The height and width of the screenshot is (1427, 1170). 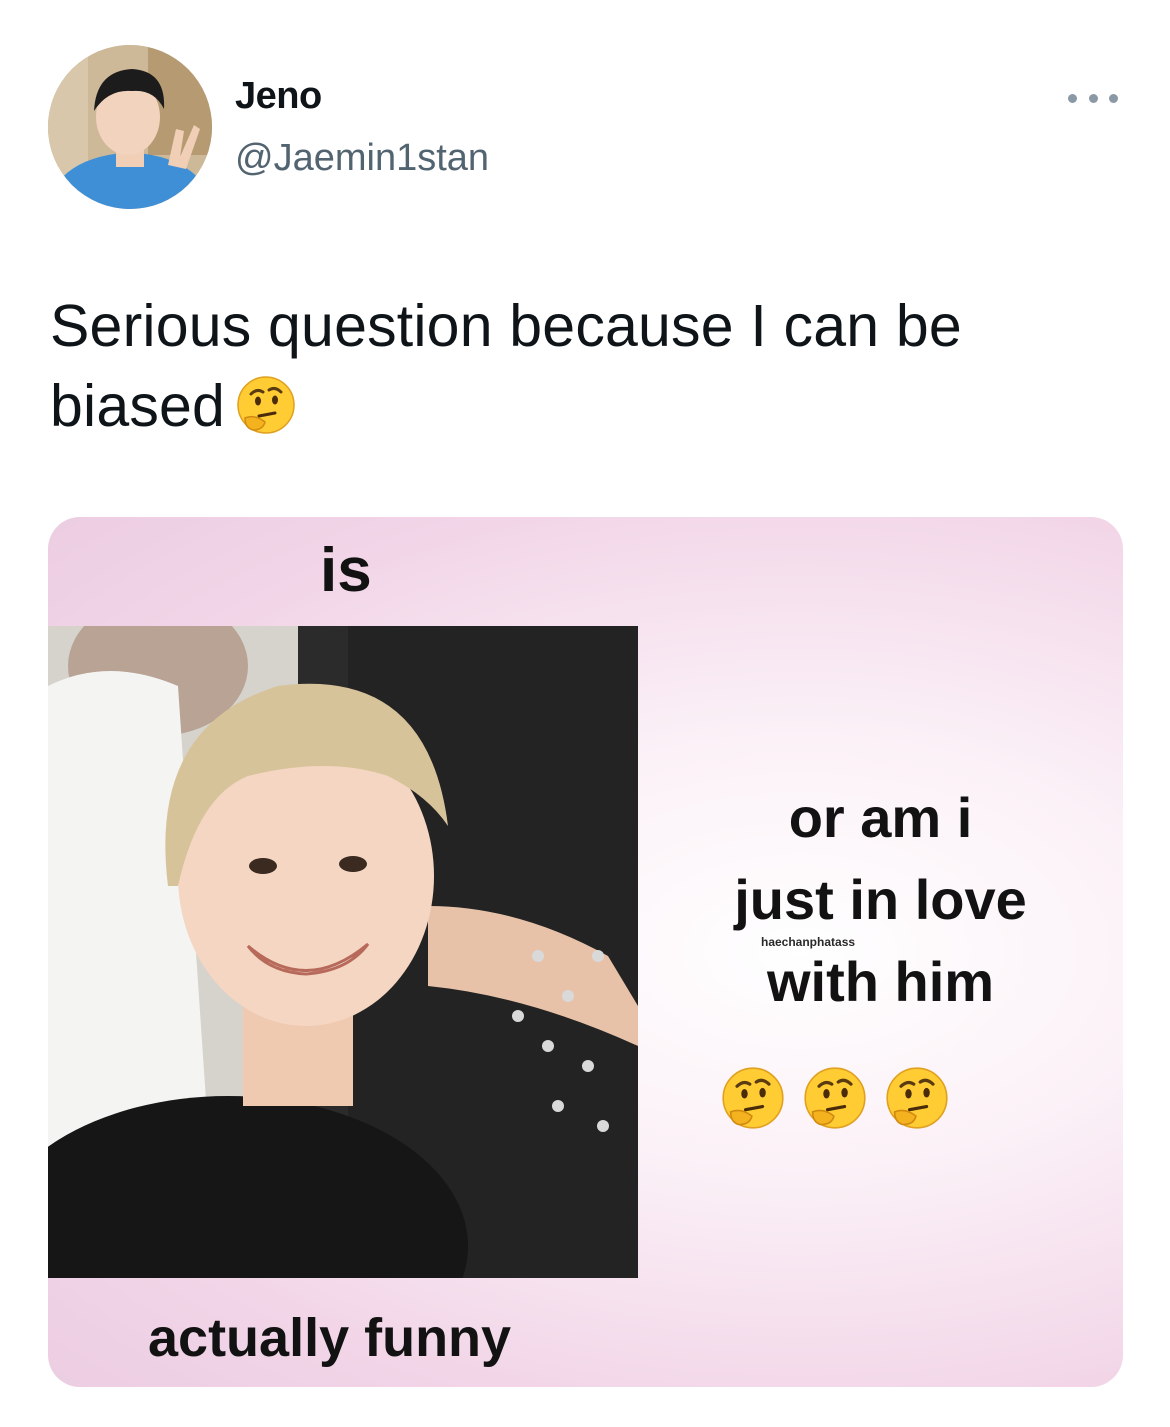 What do you see at coordinates (278, 96) in the screenshot?
I see `author-name: Jeno` at bounding box center [278, 96].